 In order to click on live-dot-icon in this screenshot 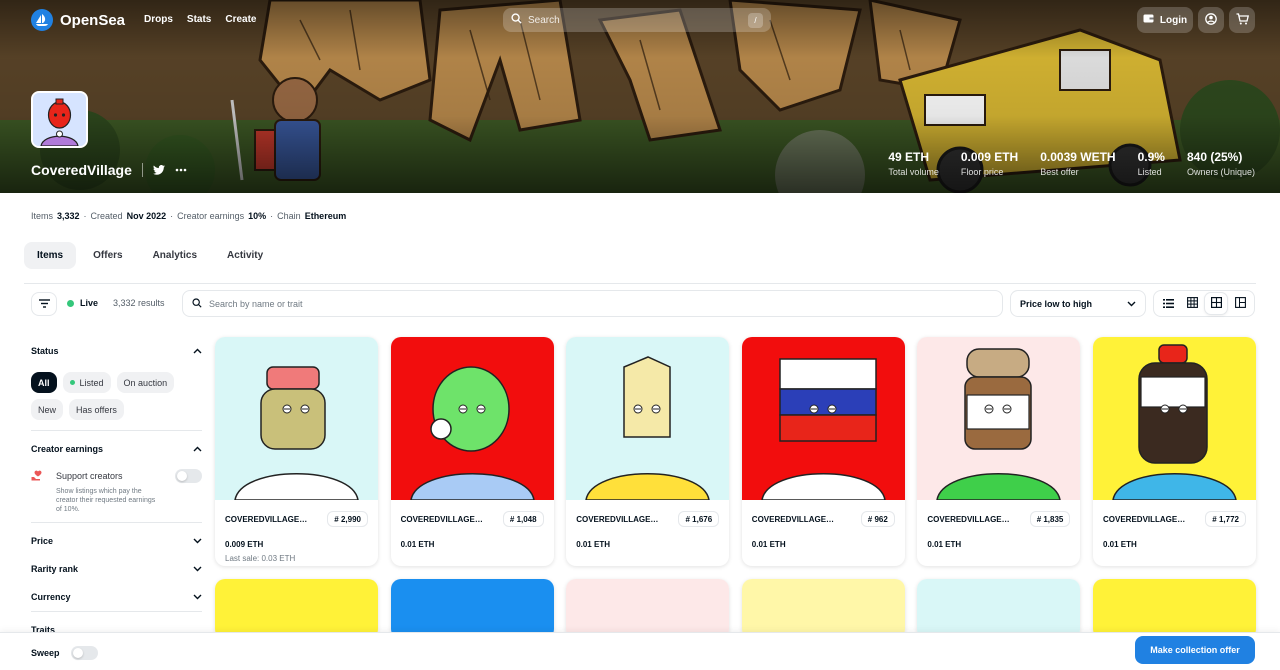, I will do `click(70, 303)`.